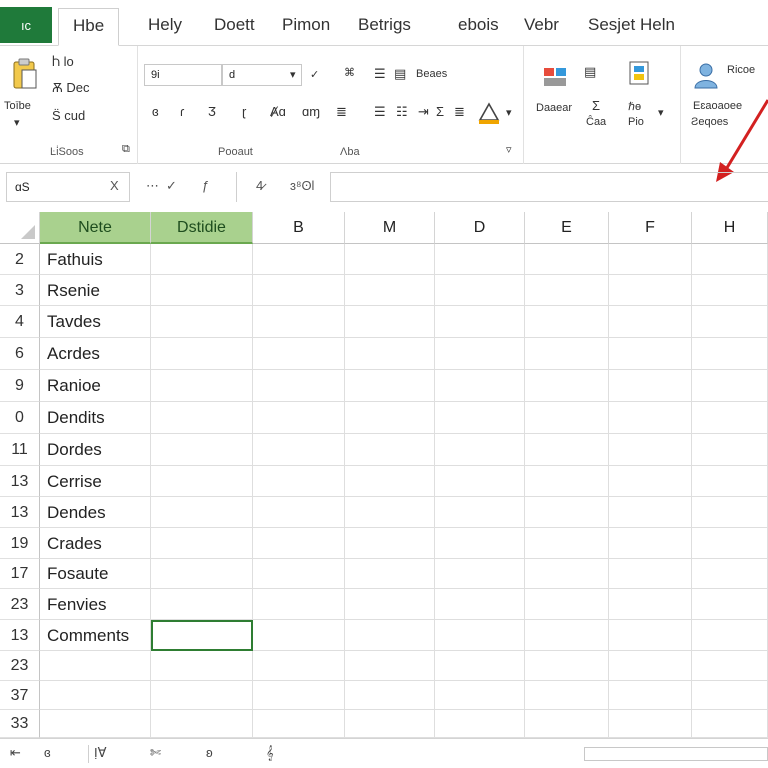 The width and height of the screenshot is (768, 768). What do you see at coordinates (20, 604) in the screenshot?
I see `row-header: 23` at bounding box center [20, 604].